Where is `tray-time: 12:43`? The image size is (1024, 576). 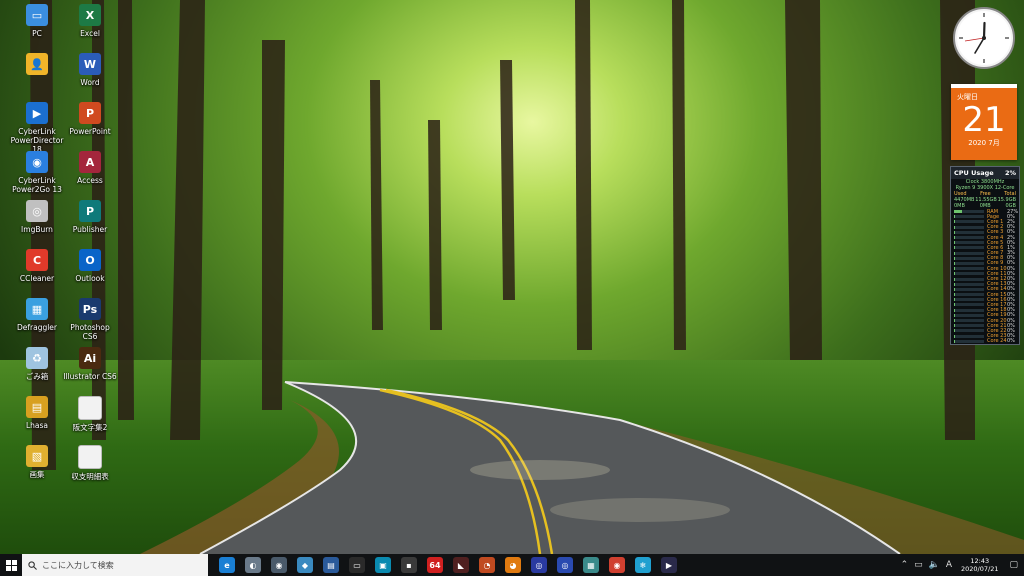 tray-time: 12:43 is located at coordinates (980, 561).